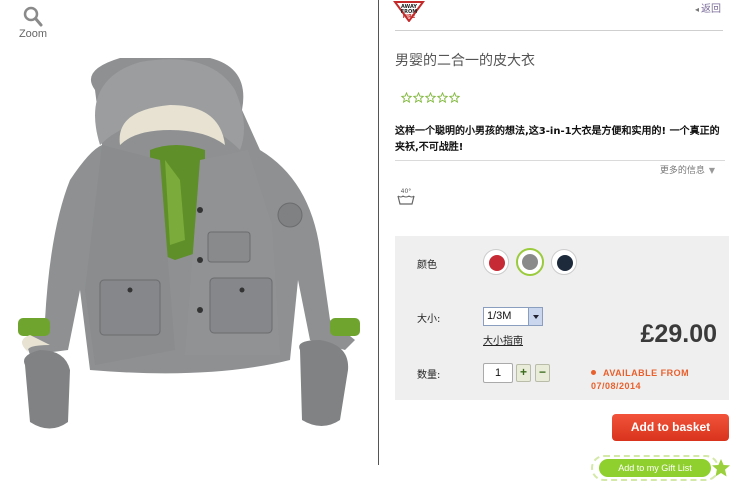 This screenshot has height=495, width=751. I want to click on availability-status: AVAILABLE FROM 07/08/2014, so click(640, 380).